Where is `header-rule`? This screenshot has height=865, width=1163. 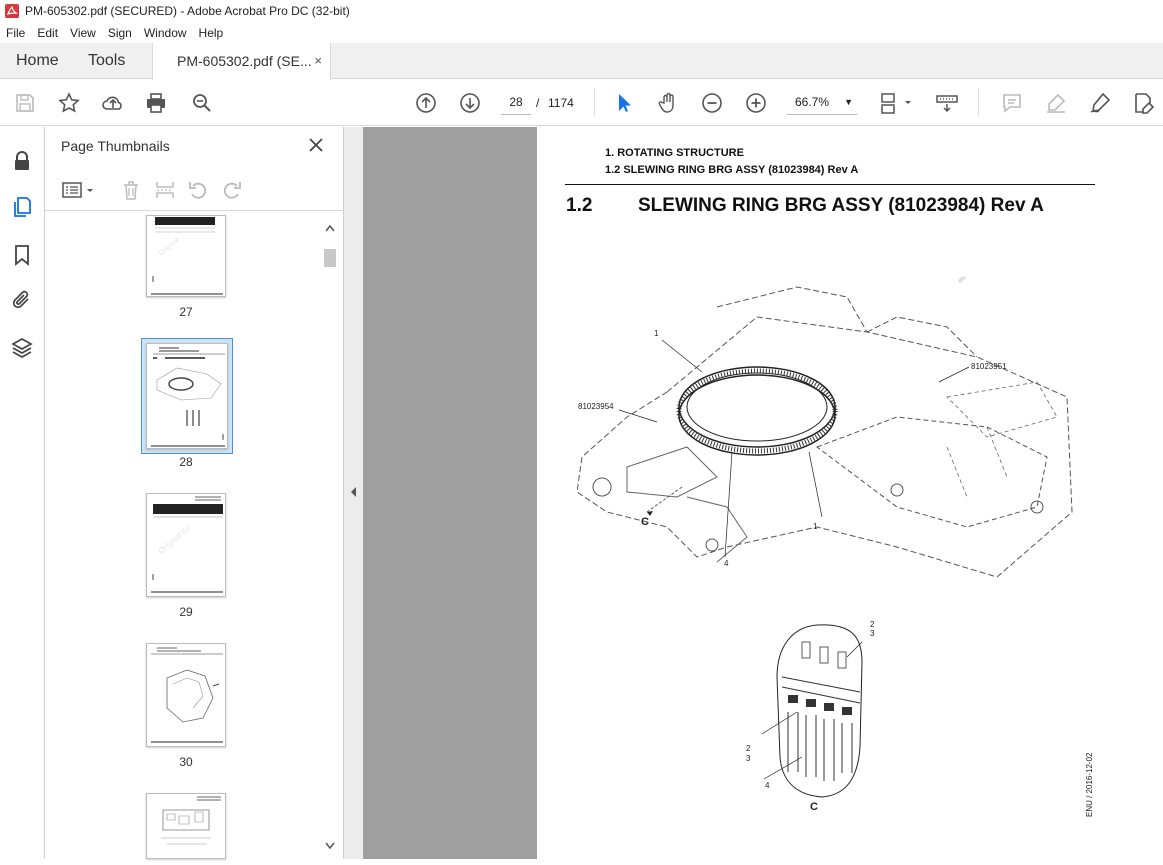
header-rule is located at coordinates (830, 184).